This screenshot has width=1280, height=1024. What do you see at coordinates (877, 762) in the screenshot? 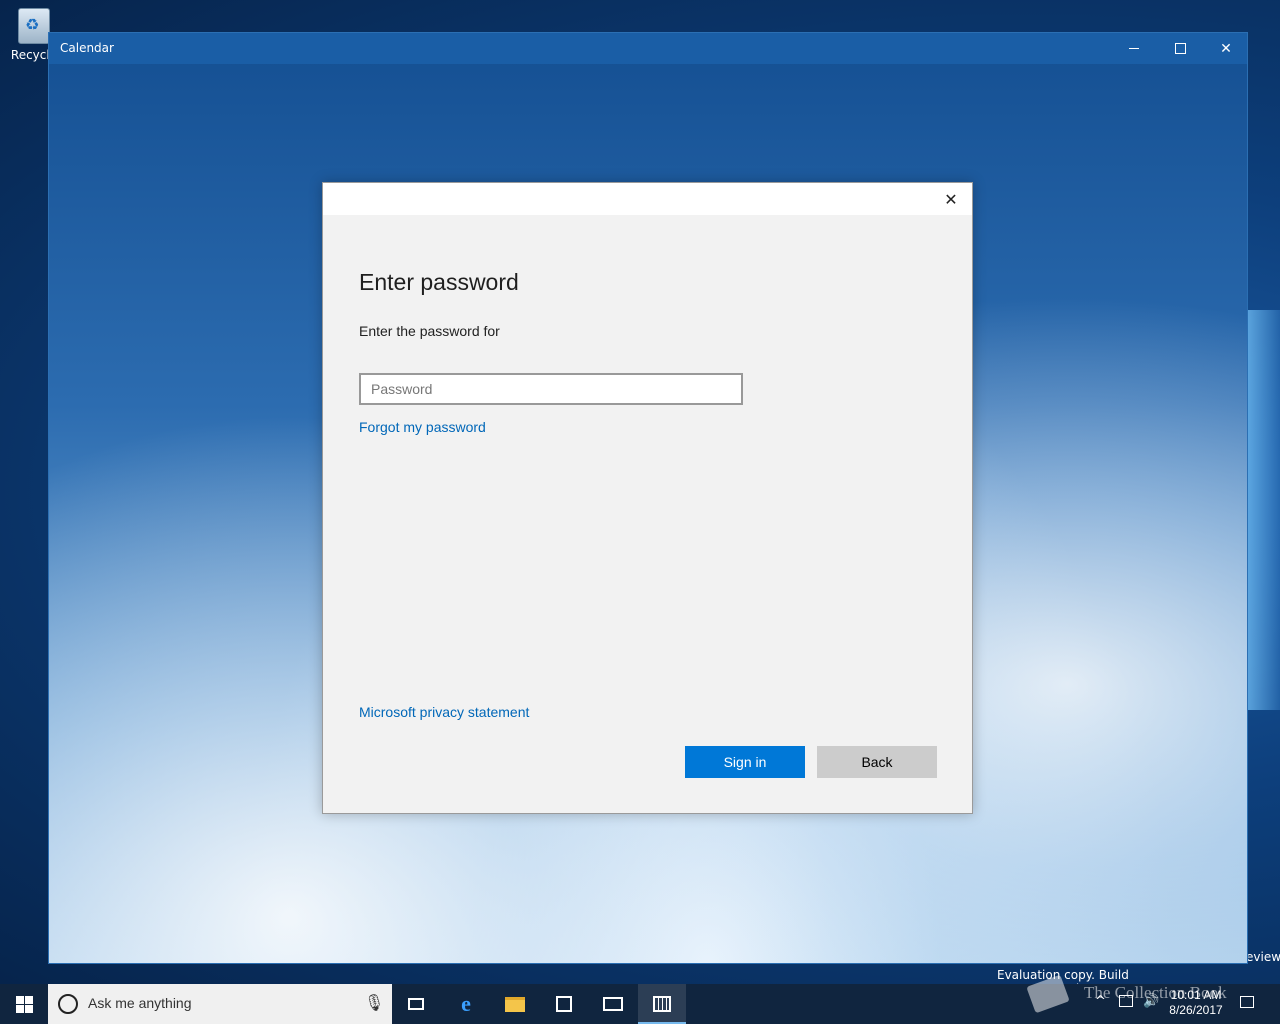
I see `back-button: Back` at bounding box center [877, 762].